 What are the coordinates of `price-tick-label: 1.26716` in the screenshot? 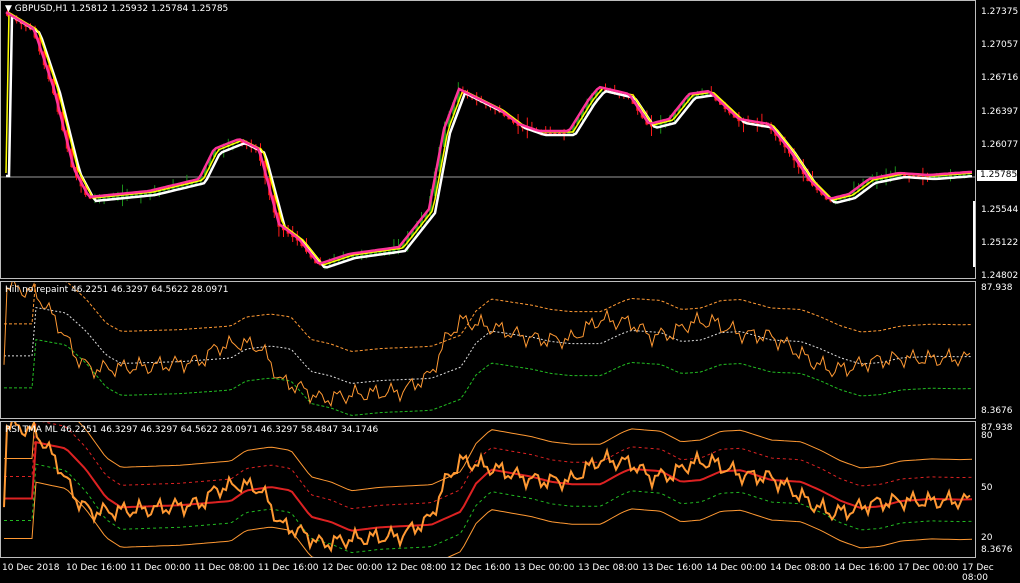 It's located at (1000, 78).